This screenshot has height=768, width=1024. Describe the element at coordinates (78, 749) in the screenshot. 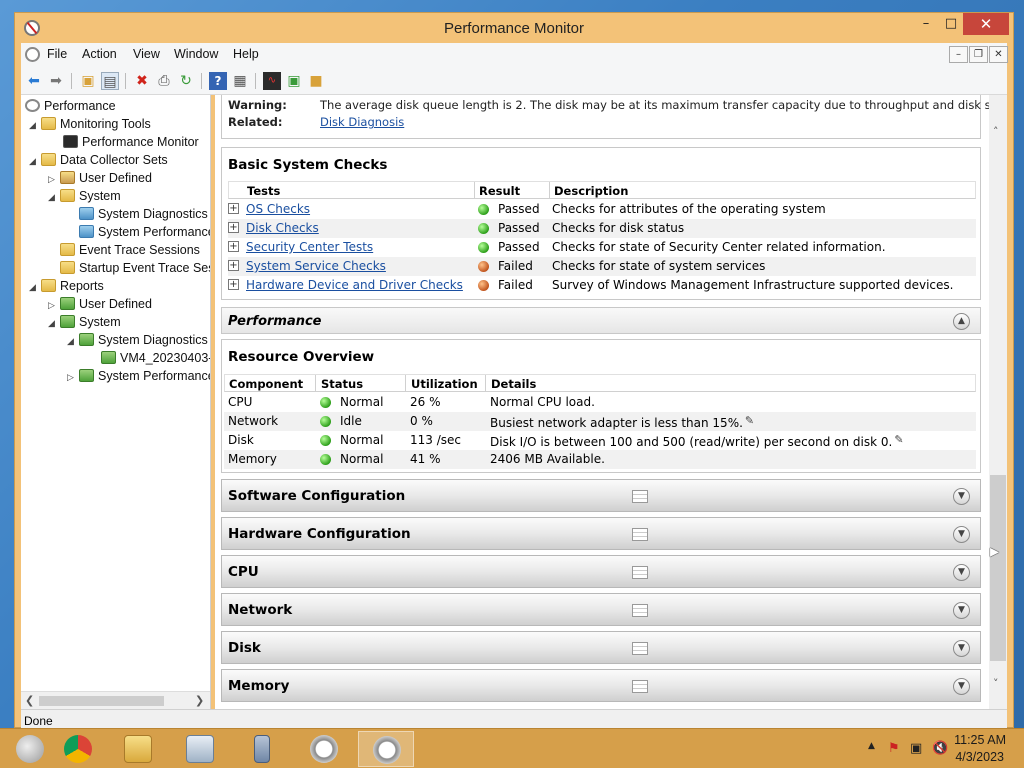

I see `taskbar-chrome` at that location.